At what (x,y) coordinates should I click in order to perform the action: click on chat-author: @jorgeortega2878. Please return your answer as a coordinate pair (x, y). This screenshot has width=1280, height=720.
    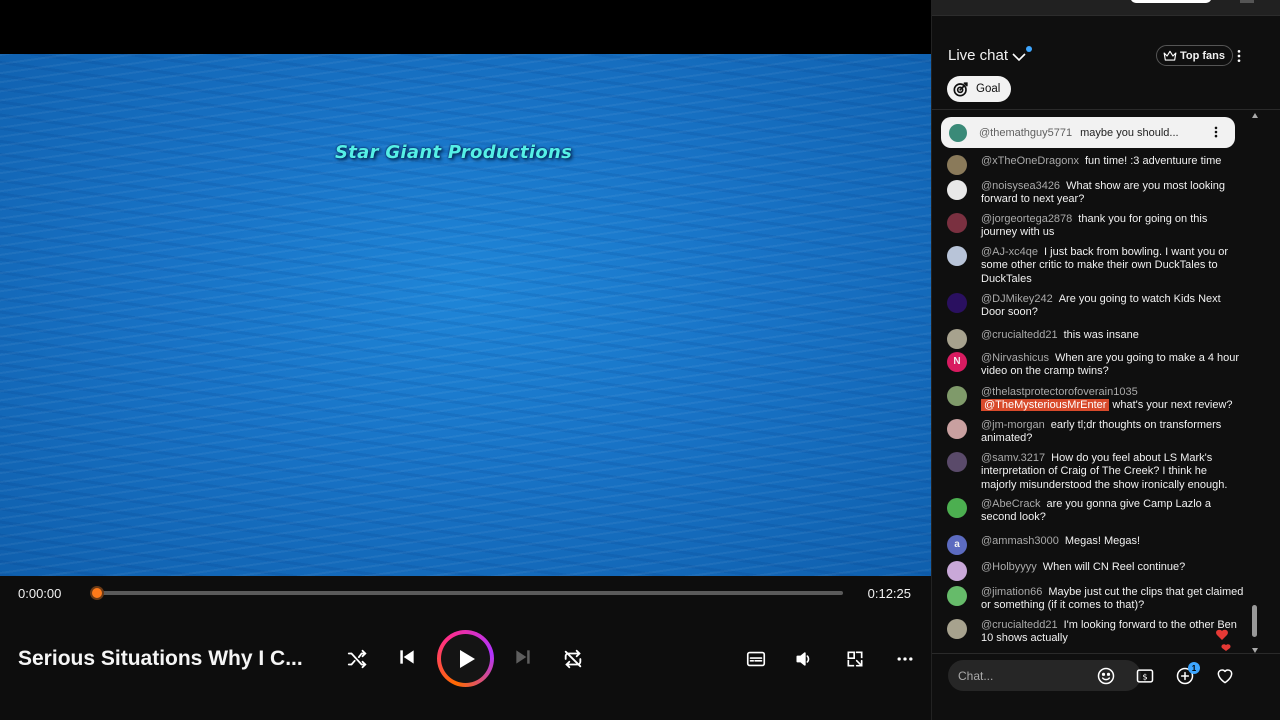
    Looking at the image, I should click on (1026, 219).